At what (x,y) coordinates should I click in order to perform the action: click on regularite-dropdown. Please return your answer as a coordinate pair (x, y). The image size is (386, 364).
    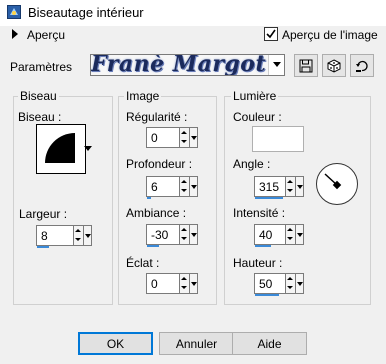
    Looking at the image, I should click on (194, 137).